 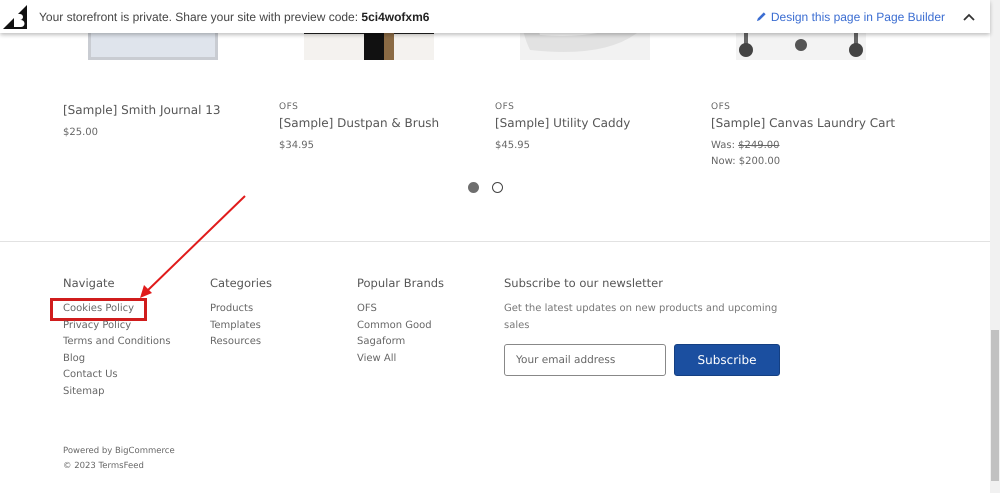 I want to click on copyright-text: © 2023 TermsFeed, so click(x=104, y=466).